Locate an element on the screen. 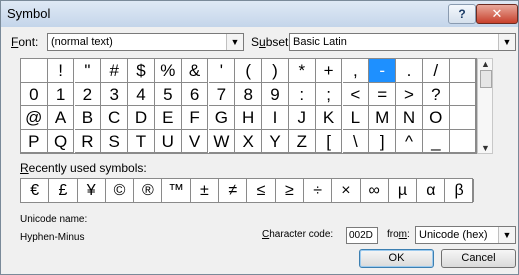  symbol-cell: . is located at coordinates (409, 71).